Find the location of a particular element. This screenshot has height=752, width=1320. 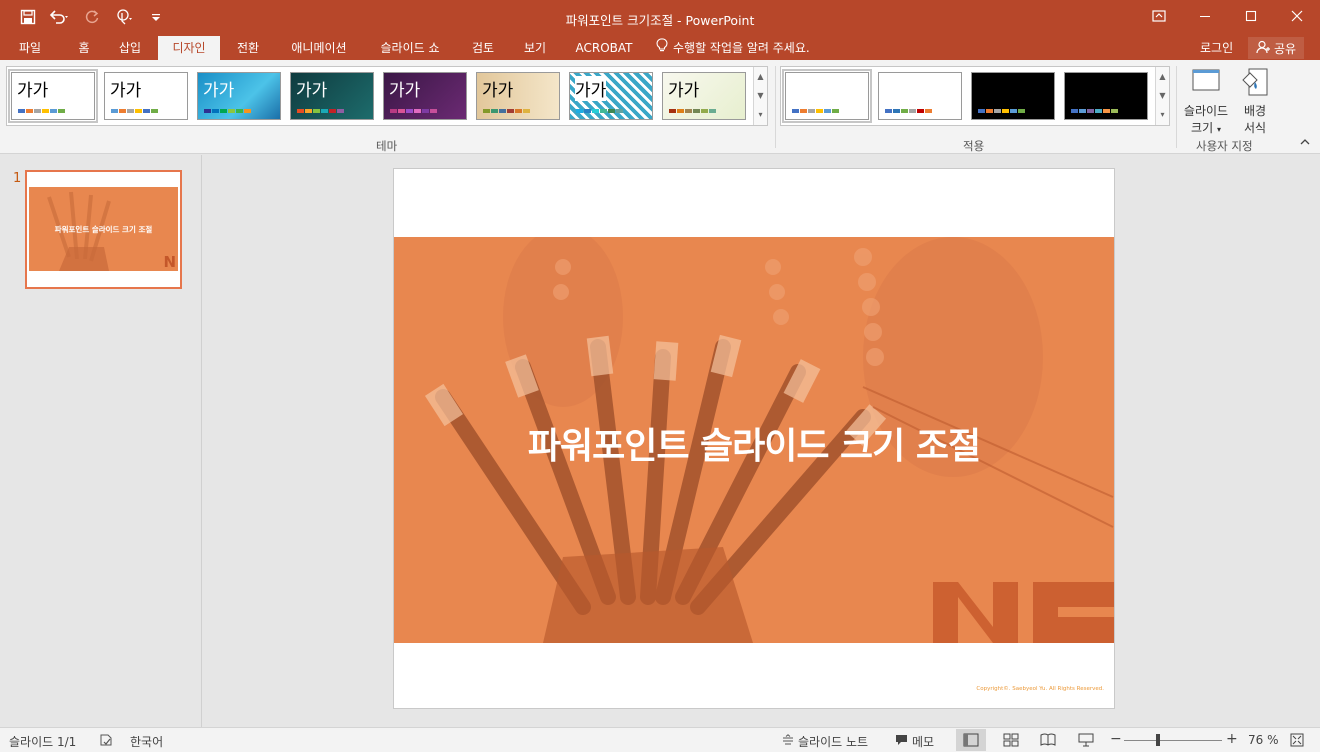

comments-button: 메모 is located at coordinates (914, 741).